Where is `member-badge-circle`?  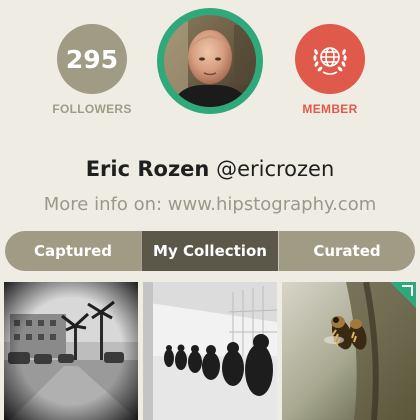
member-badge-circle is located at coordinates (330, 59).